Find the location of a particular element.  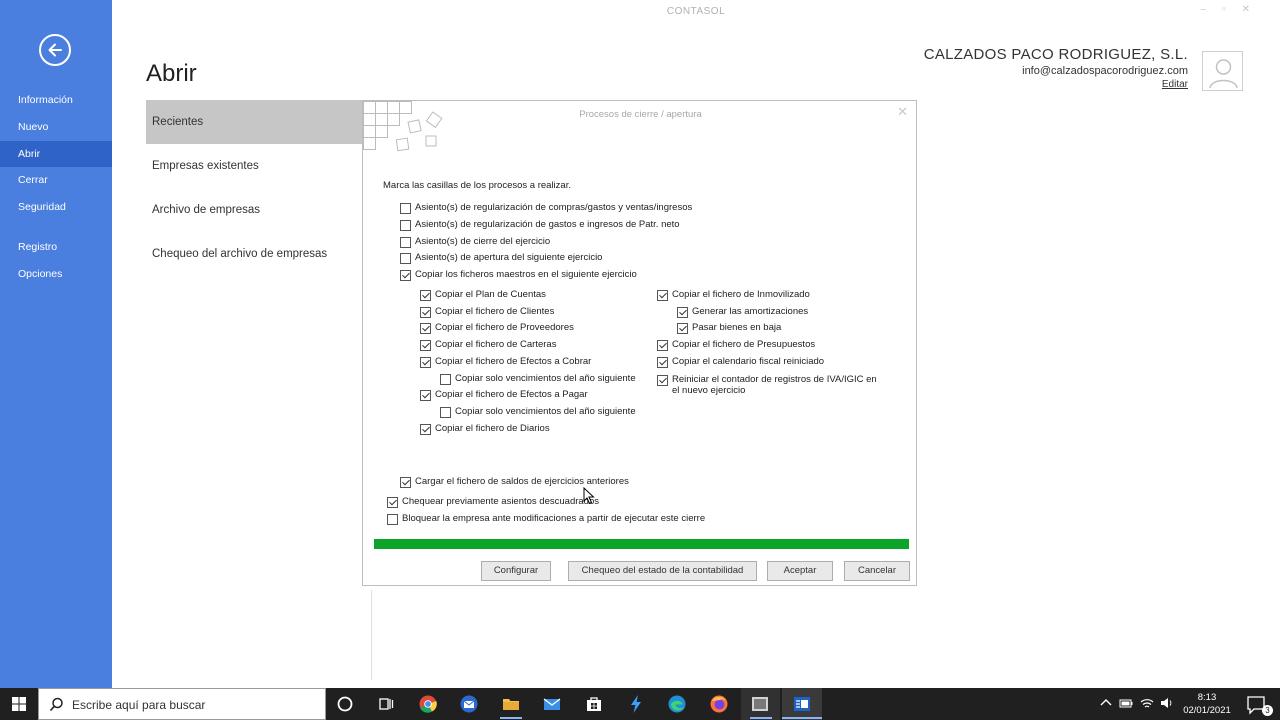

clock-time: 8:13 is located at coordinates (1207, 697).